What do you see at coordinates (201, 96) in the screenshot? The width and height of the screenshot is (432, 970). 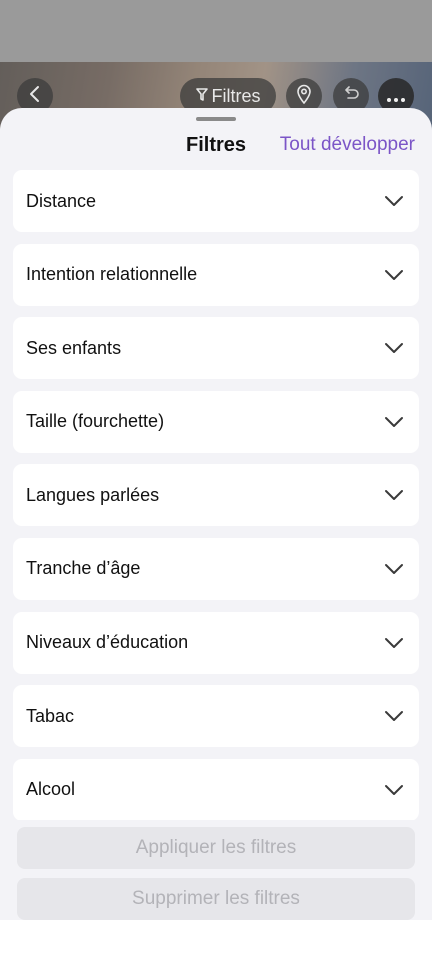 I see `filter-icon` at bounding box center [201, 96].